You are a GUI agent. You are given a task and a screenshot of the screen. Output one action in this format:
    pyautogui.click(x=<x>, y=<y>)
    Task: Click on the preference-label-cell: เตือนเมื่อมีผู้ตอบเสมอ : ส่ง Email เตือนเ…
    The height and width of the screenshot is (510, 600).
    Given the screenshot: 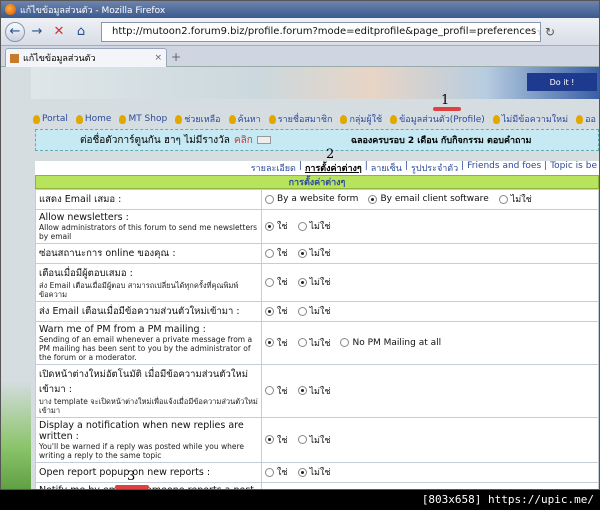 What is the action you would take?
    pyautogui.click(x=148, y=282)
    